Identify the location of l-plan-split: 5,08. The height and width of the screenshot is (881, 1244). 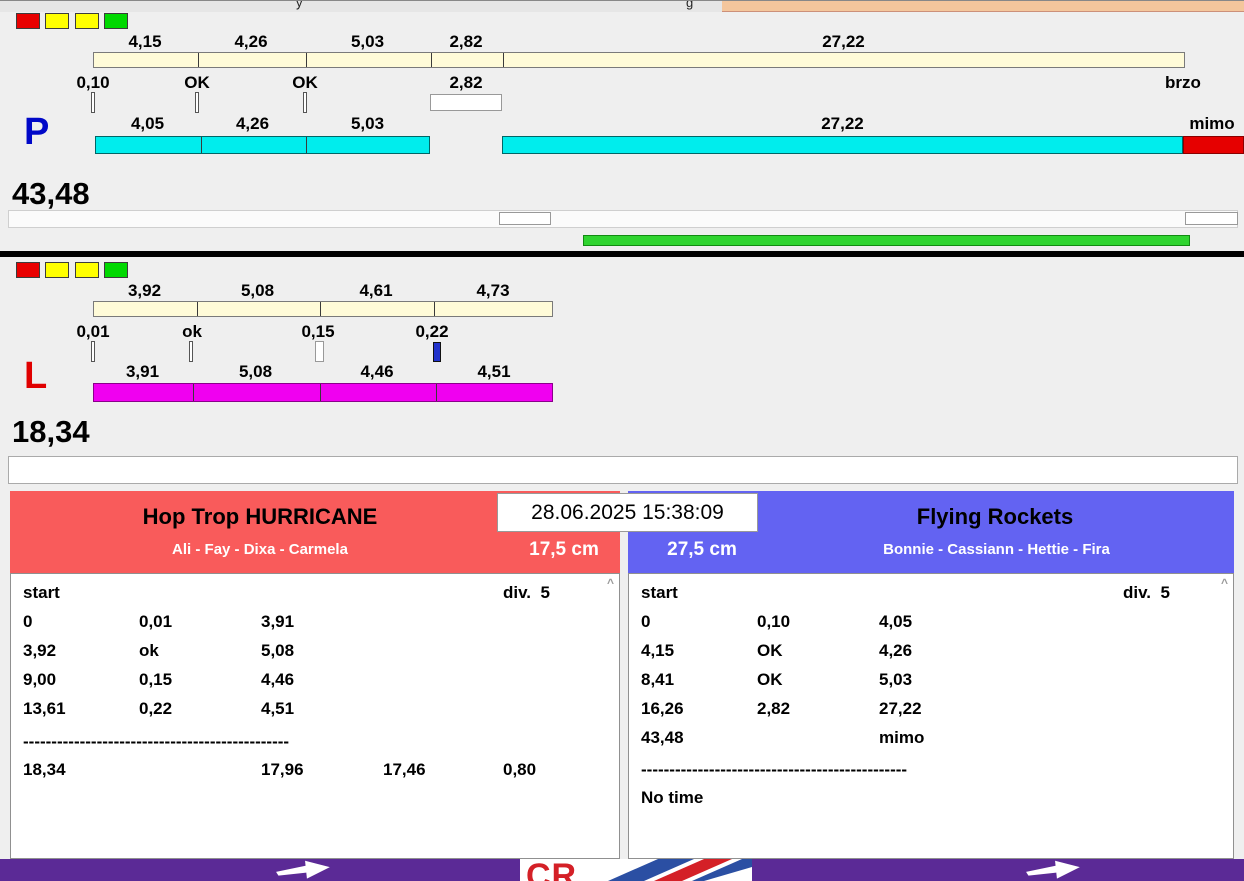
(257, 290).